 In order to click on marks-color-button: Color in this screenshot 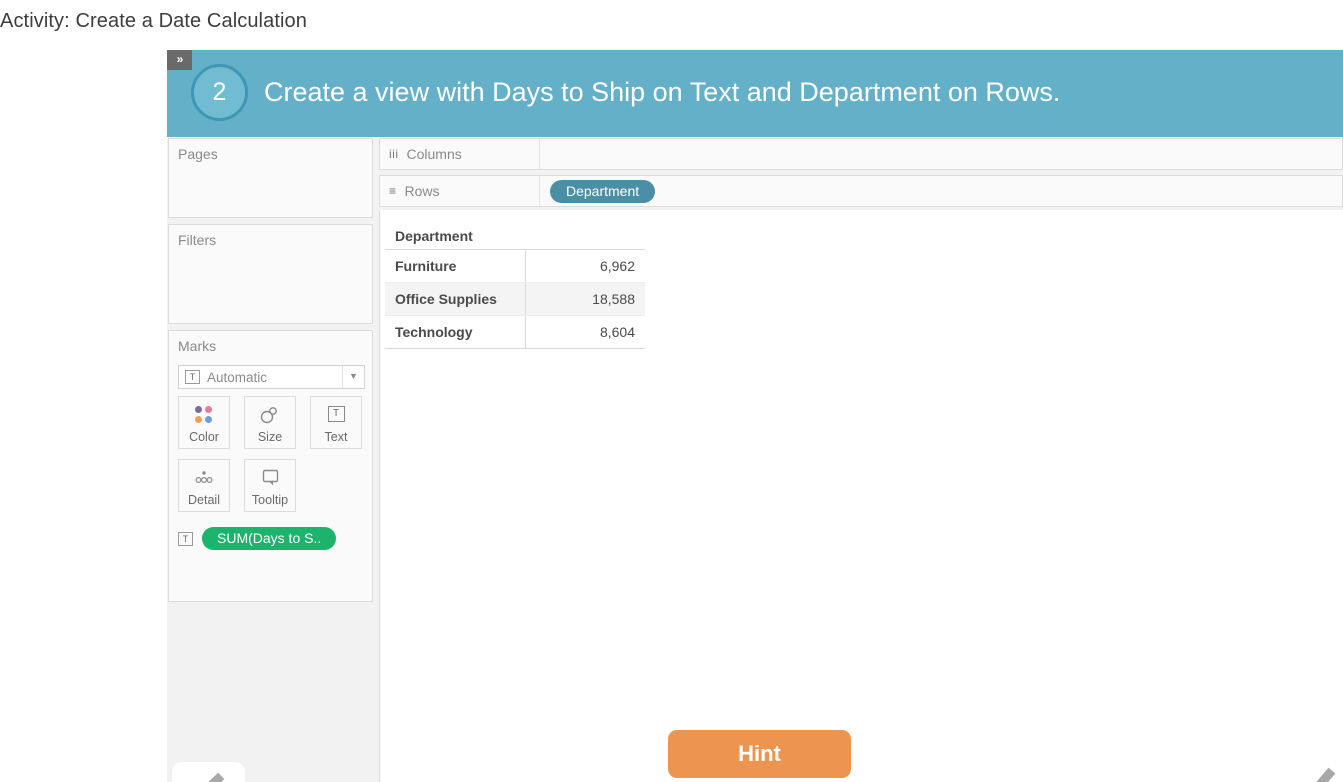, I will do `click(204, 422)`.